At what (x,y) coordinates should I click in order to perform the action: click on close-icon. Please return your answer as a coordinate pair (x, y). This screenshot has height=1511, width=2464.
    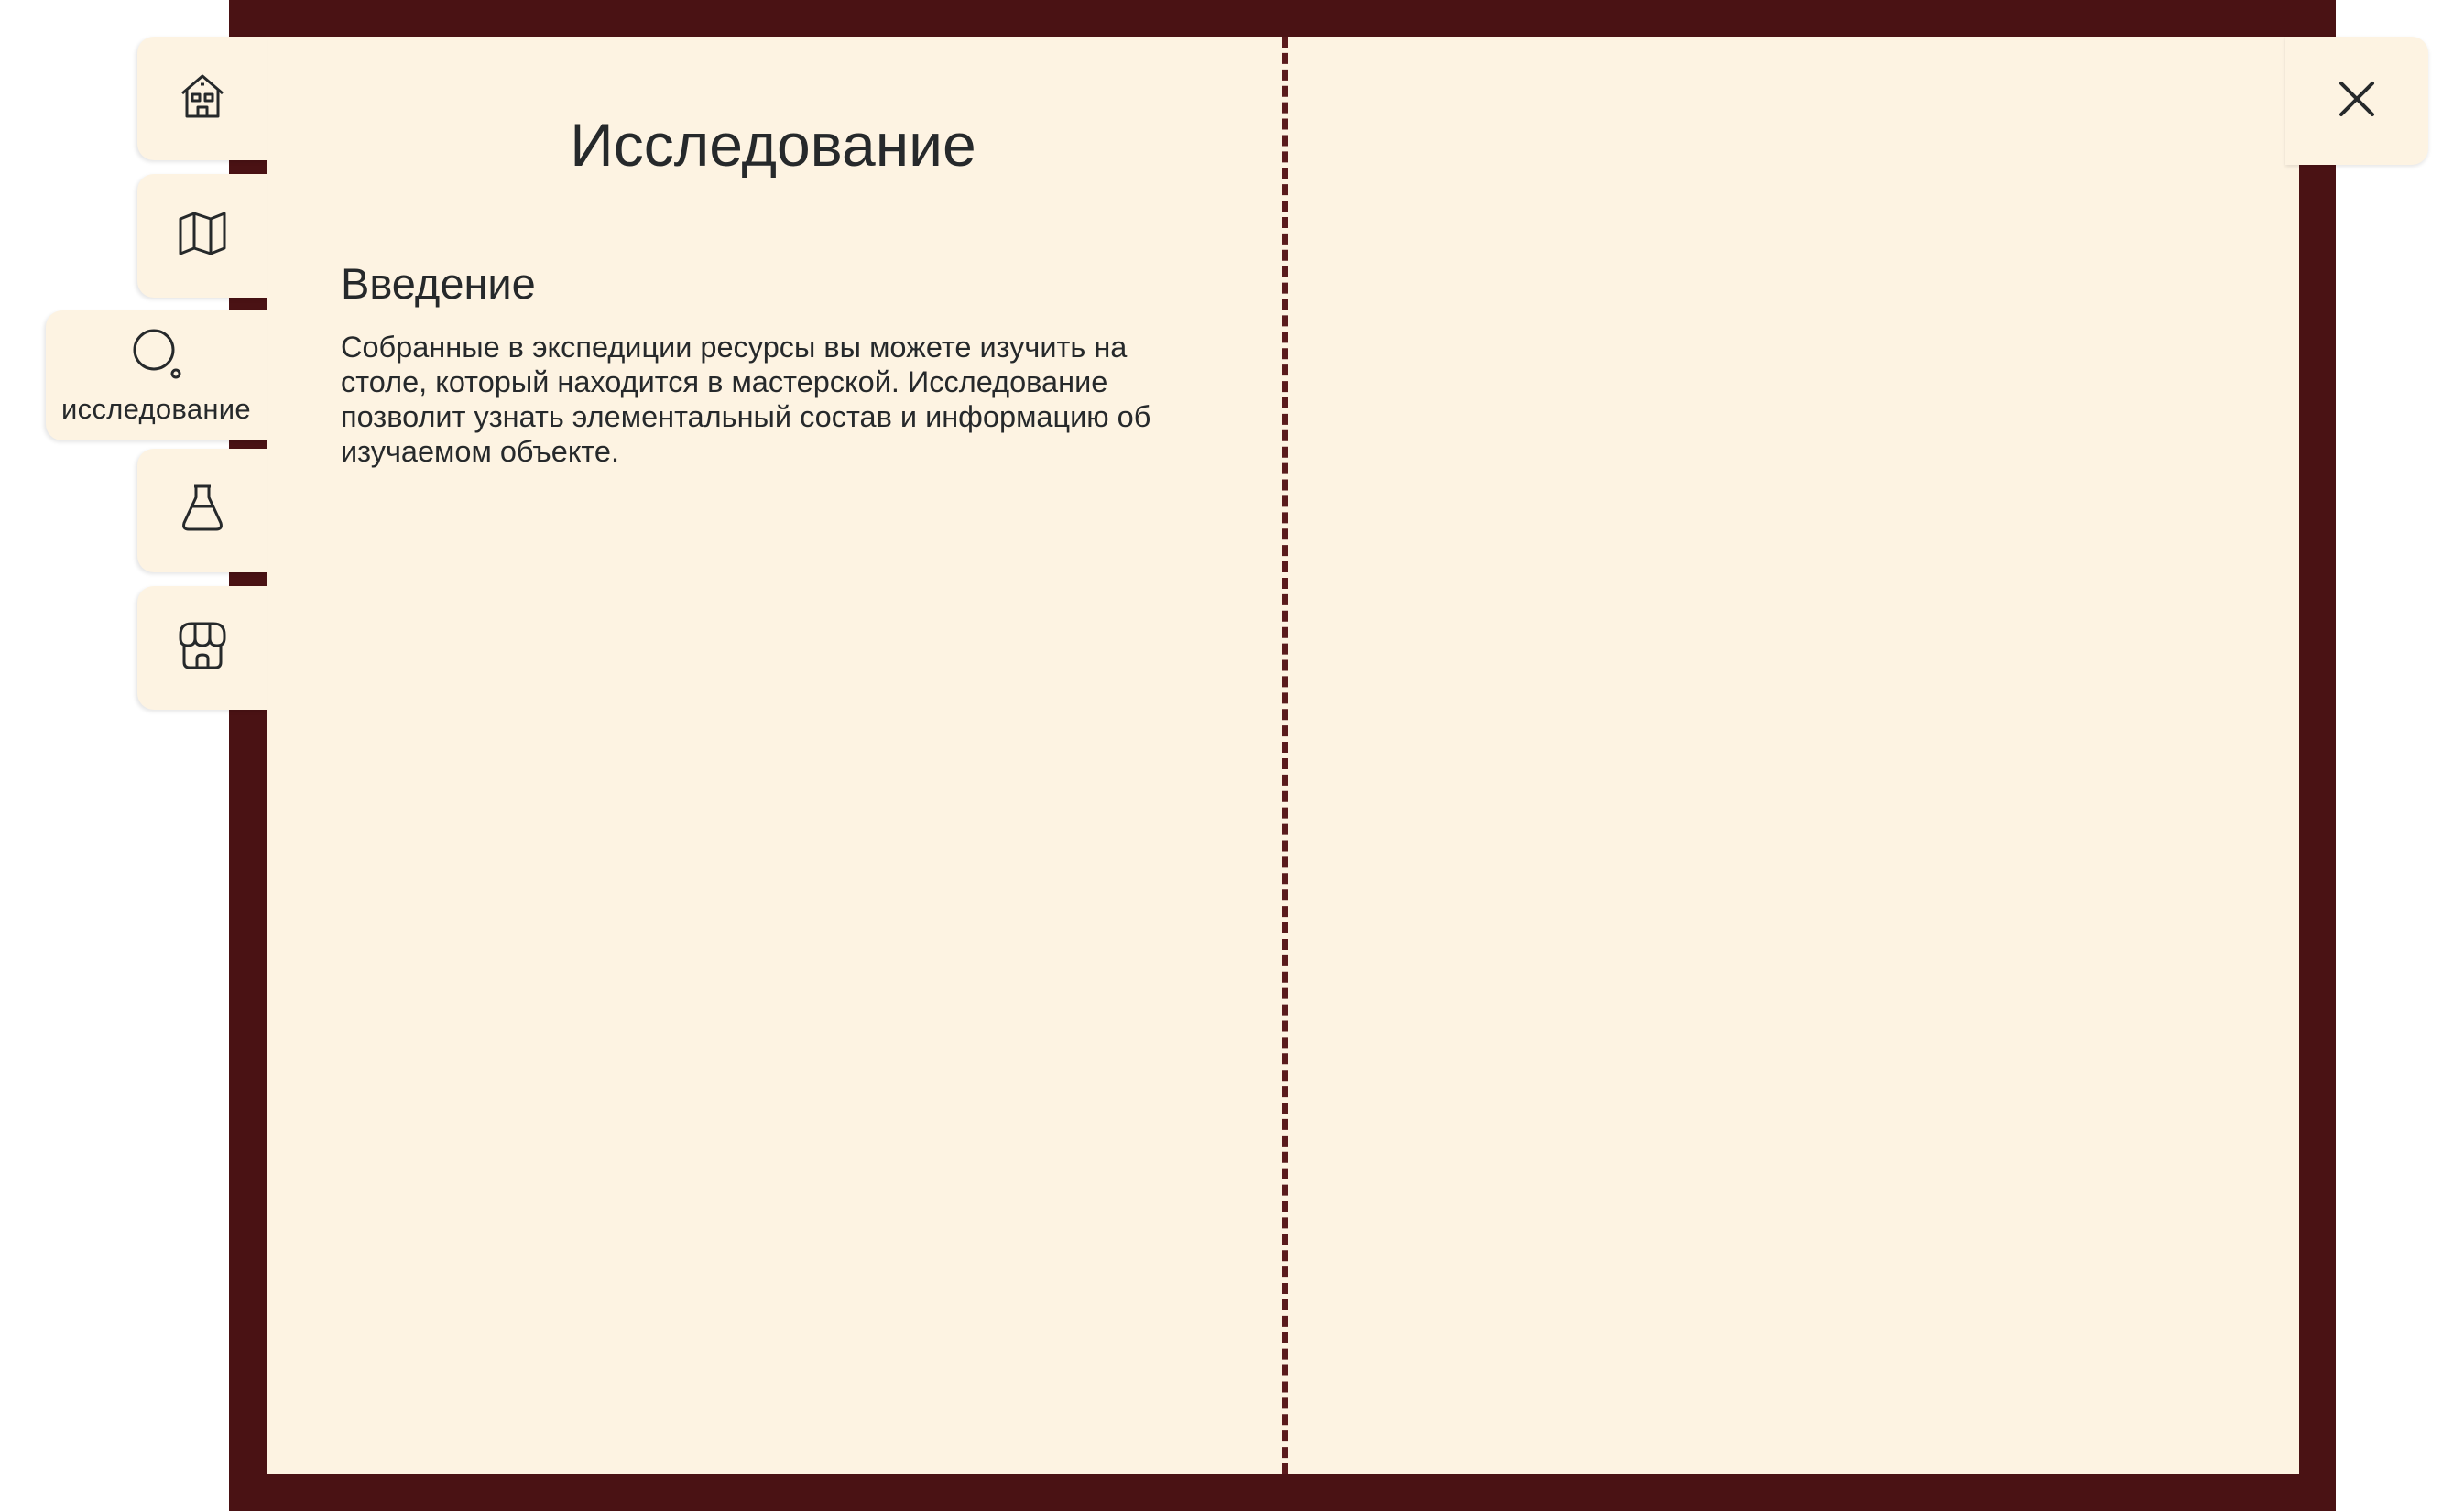
    Looking at the image, I should click on (2357, 101).